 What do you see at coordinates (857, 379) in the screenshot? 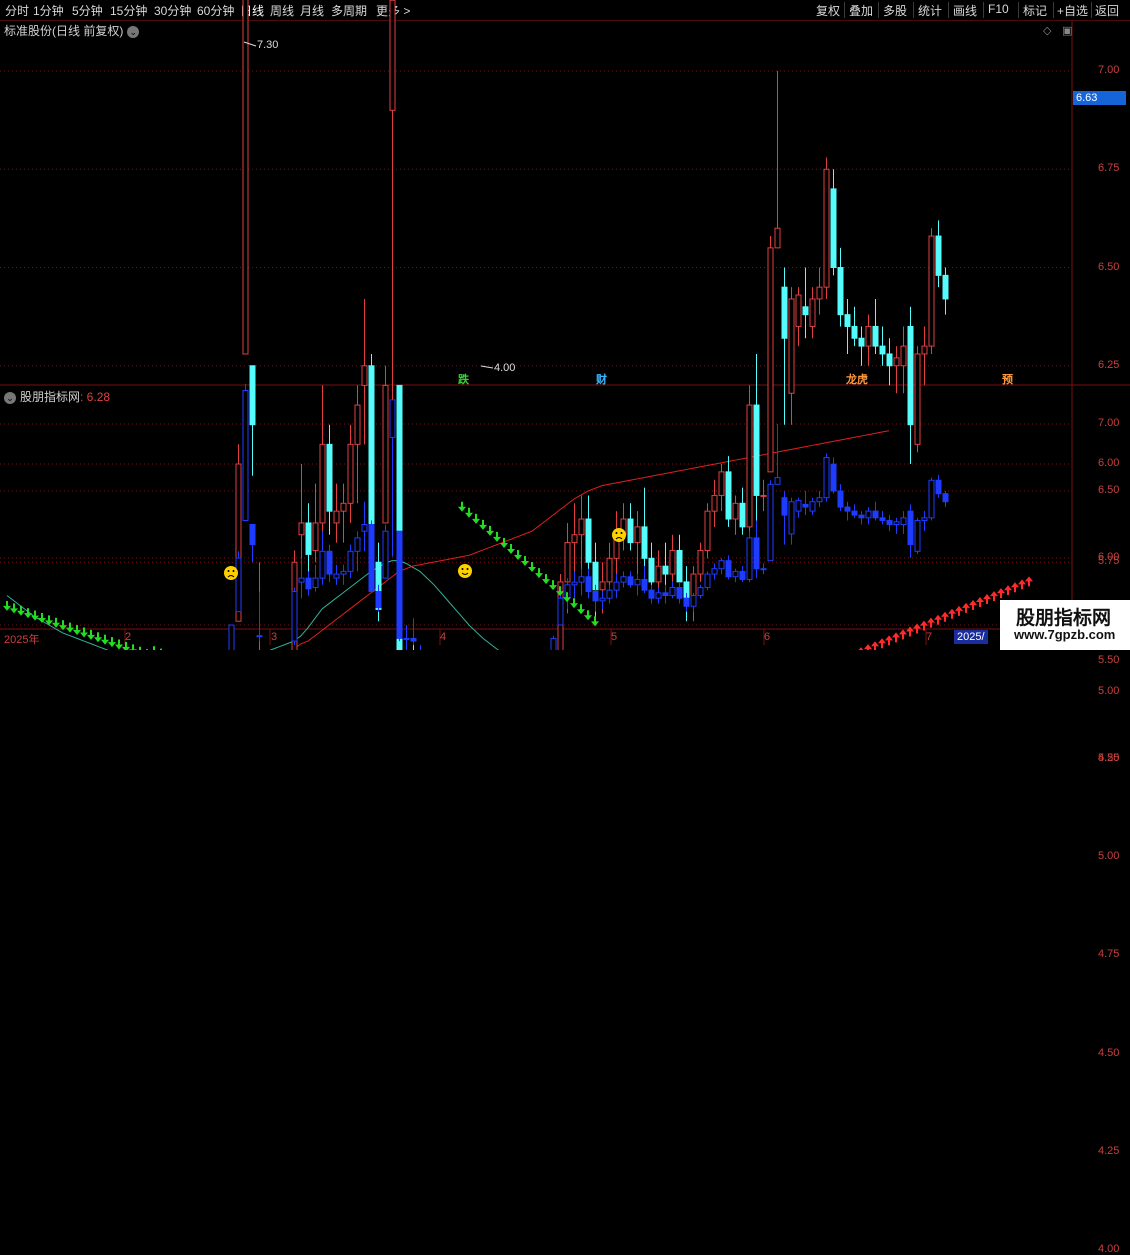
I see `event-dragon-tiger-marker: 龙虎` at bounding box center [857, 379].